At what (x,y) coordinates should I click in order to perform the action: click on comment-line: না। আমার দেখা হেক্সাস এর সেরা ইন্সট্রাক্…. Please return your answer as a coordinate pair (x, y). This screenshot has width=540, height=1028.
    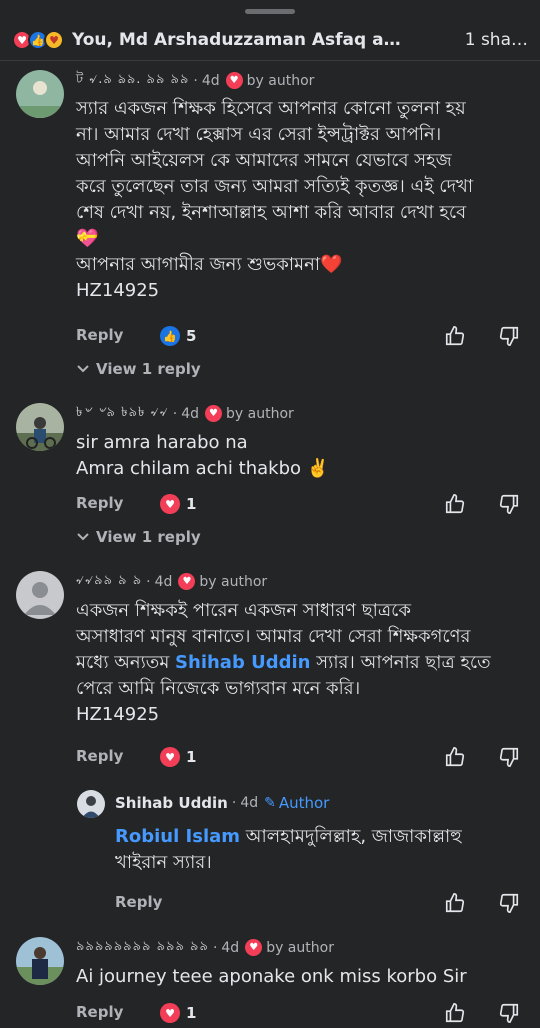
    Looking at the image, I should click on (259, 134).